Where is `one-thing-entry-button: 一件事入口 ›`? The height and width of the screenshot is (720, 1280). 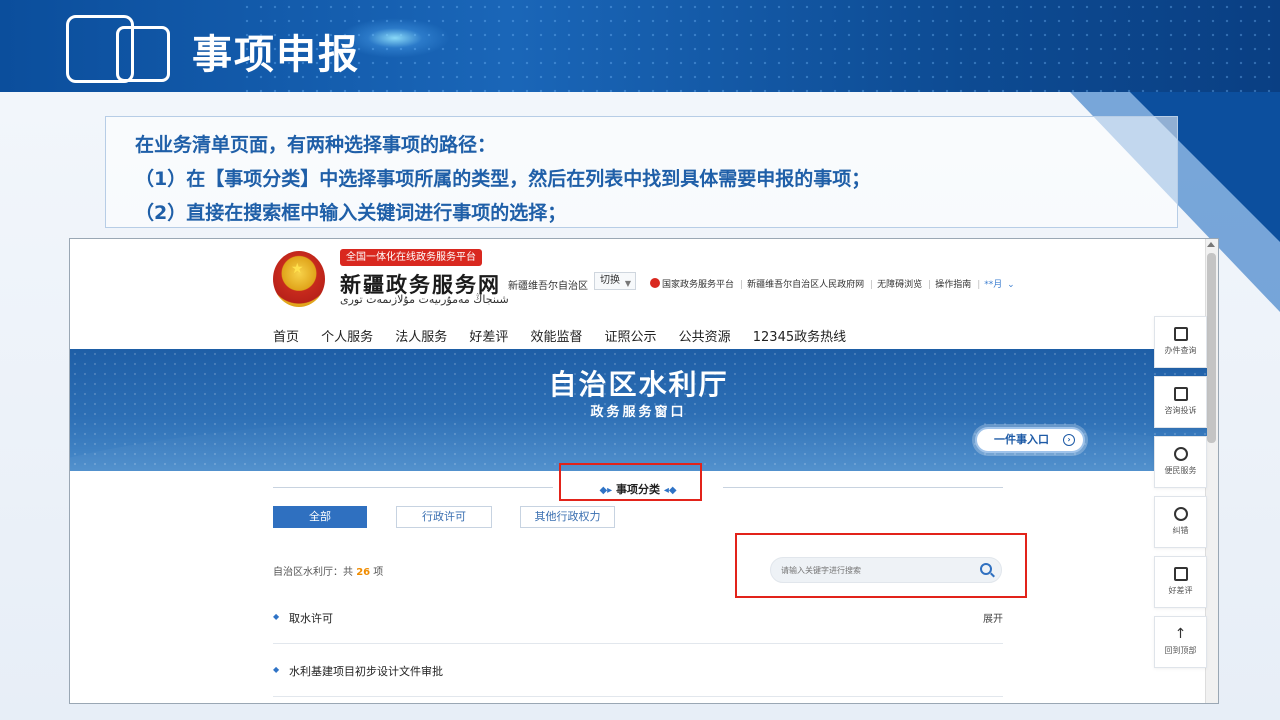
one-thing-entry-button: 一件事入口 › is located at coordinates (1030, 440).